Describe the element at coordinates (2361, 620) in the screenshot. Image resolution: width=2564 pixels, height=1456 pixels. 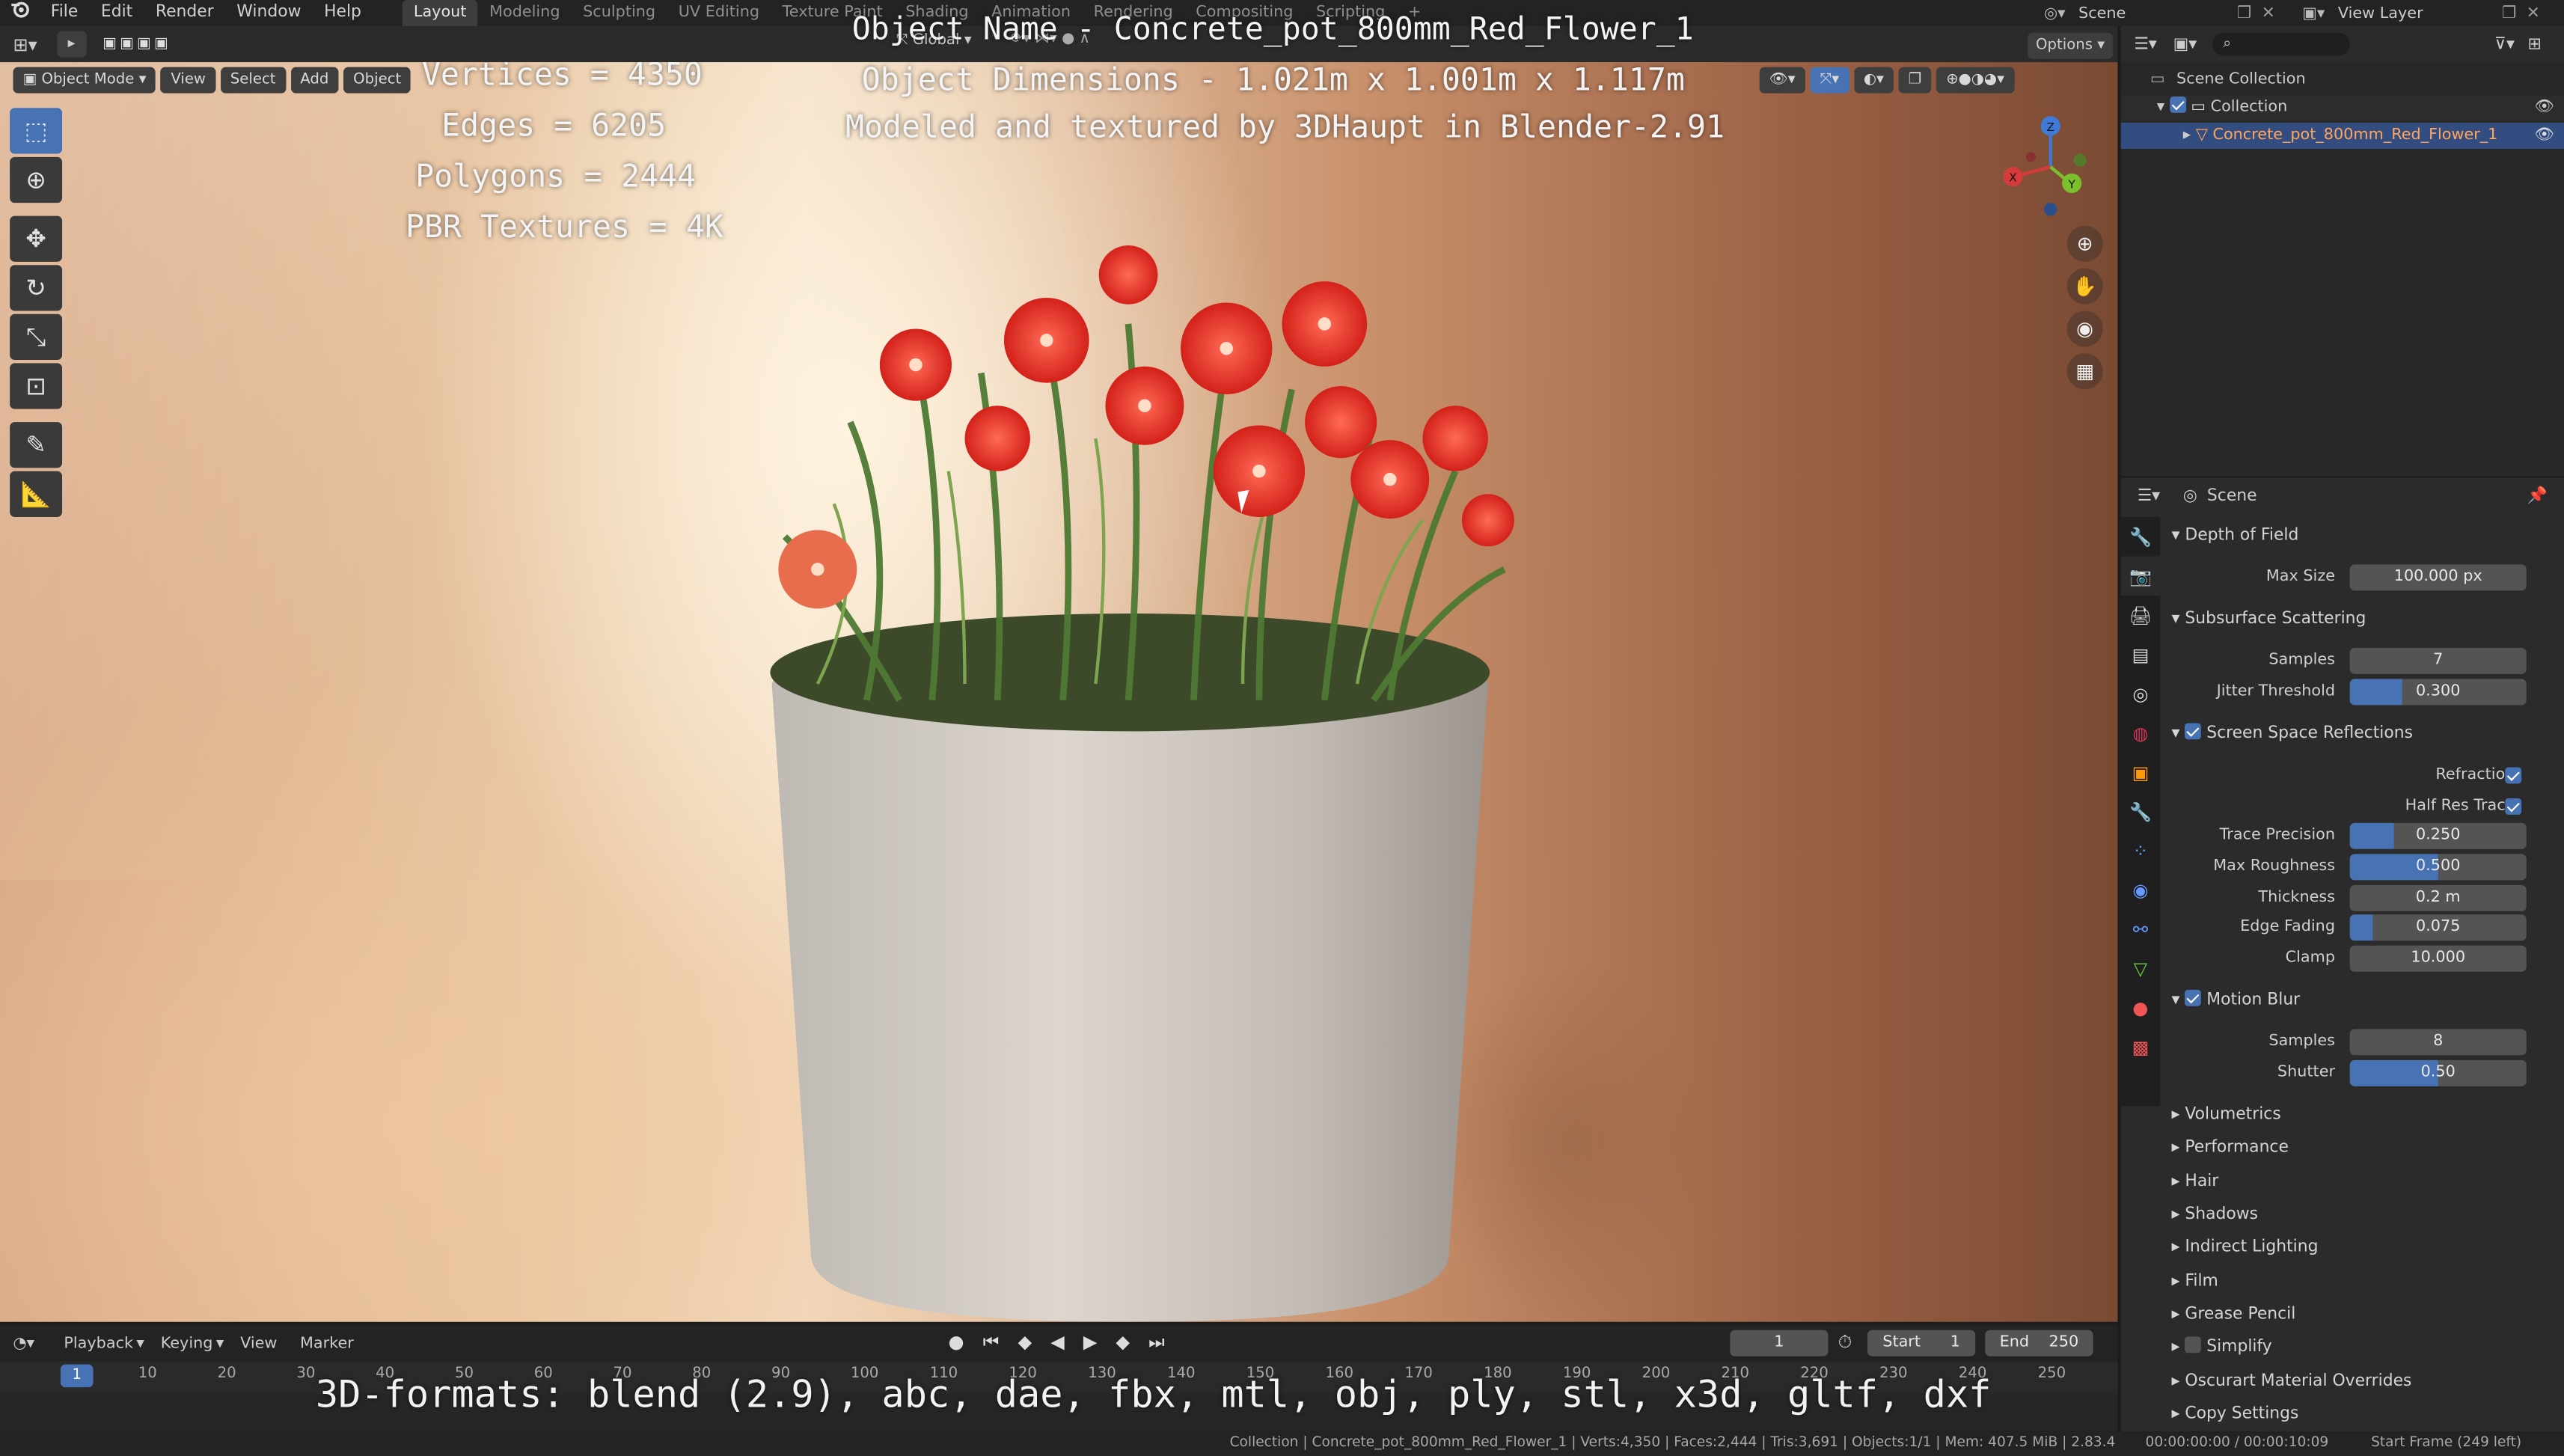
I see `panel-subsurface-scattering: ▾ Subsurface Scattering` at that location.